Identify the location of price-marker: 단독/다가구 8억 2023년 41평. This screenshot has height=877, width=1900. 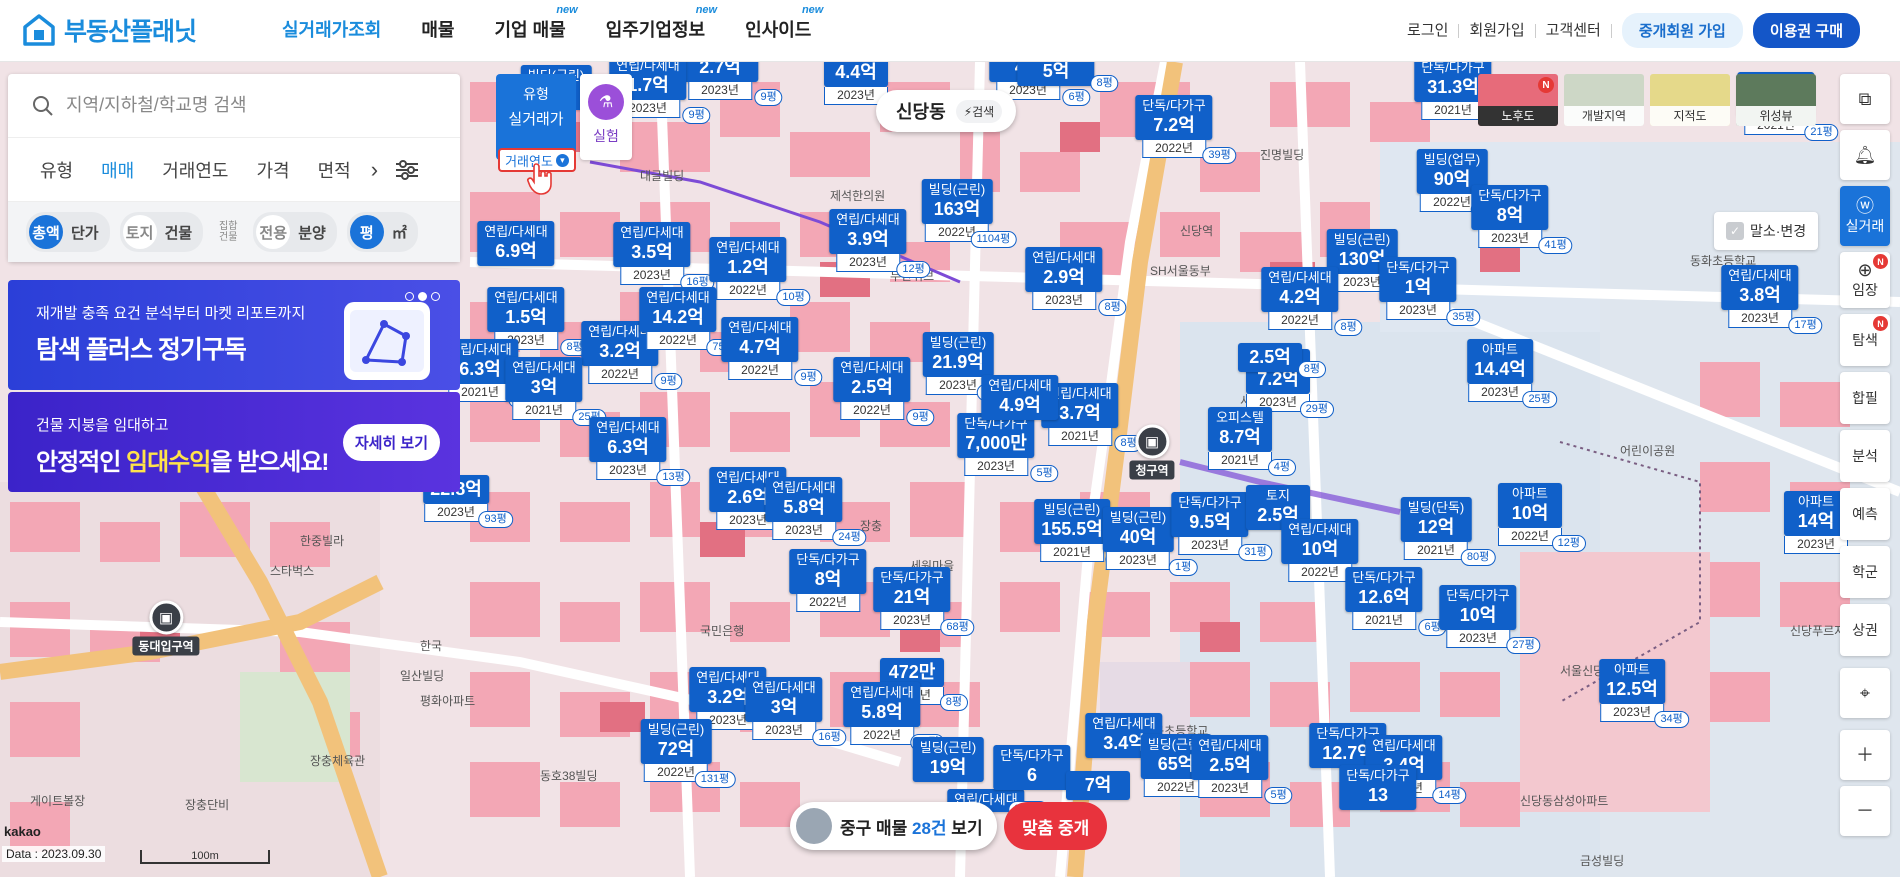
(1522, 219).